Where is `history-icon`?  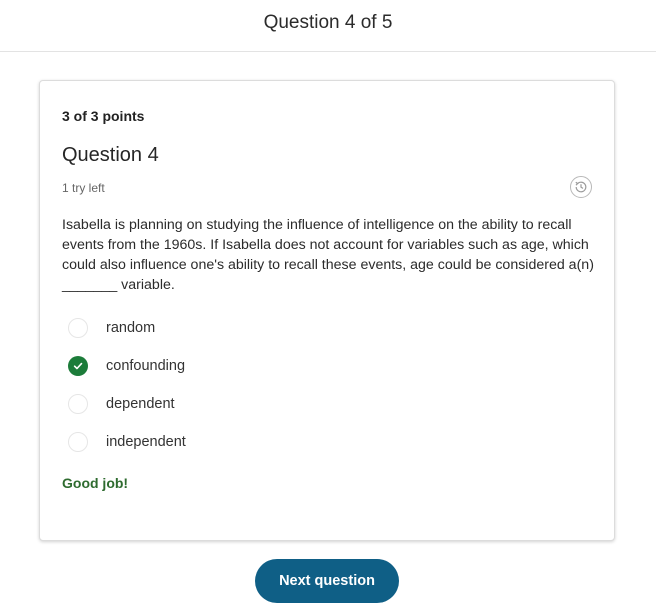 history-icon is located at coordinates (581, 187).